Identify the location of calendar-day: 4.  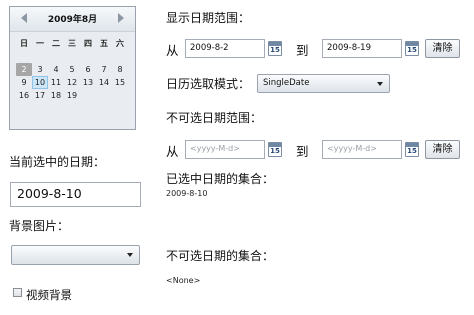
(56, 69).